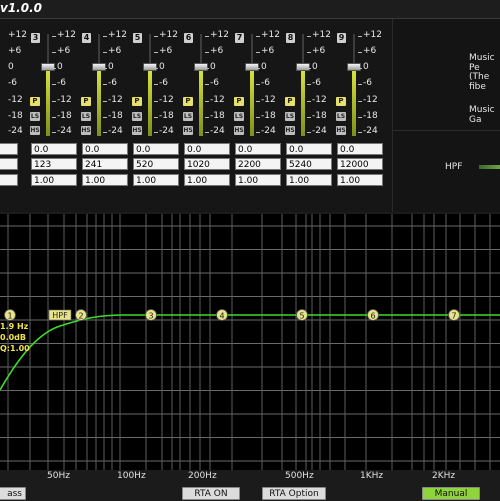 The width and height of the screenshot is (500, 501). Describe the element at coordinates (258, 164) in the screenshot. I see `freq-input: 2200` at that location.